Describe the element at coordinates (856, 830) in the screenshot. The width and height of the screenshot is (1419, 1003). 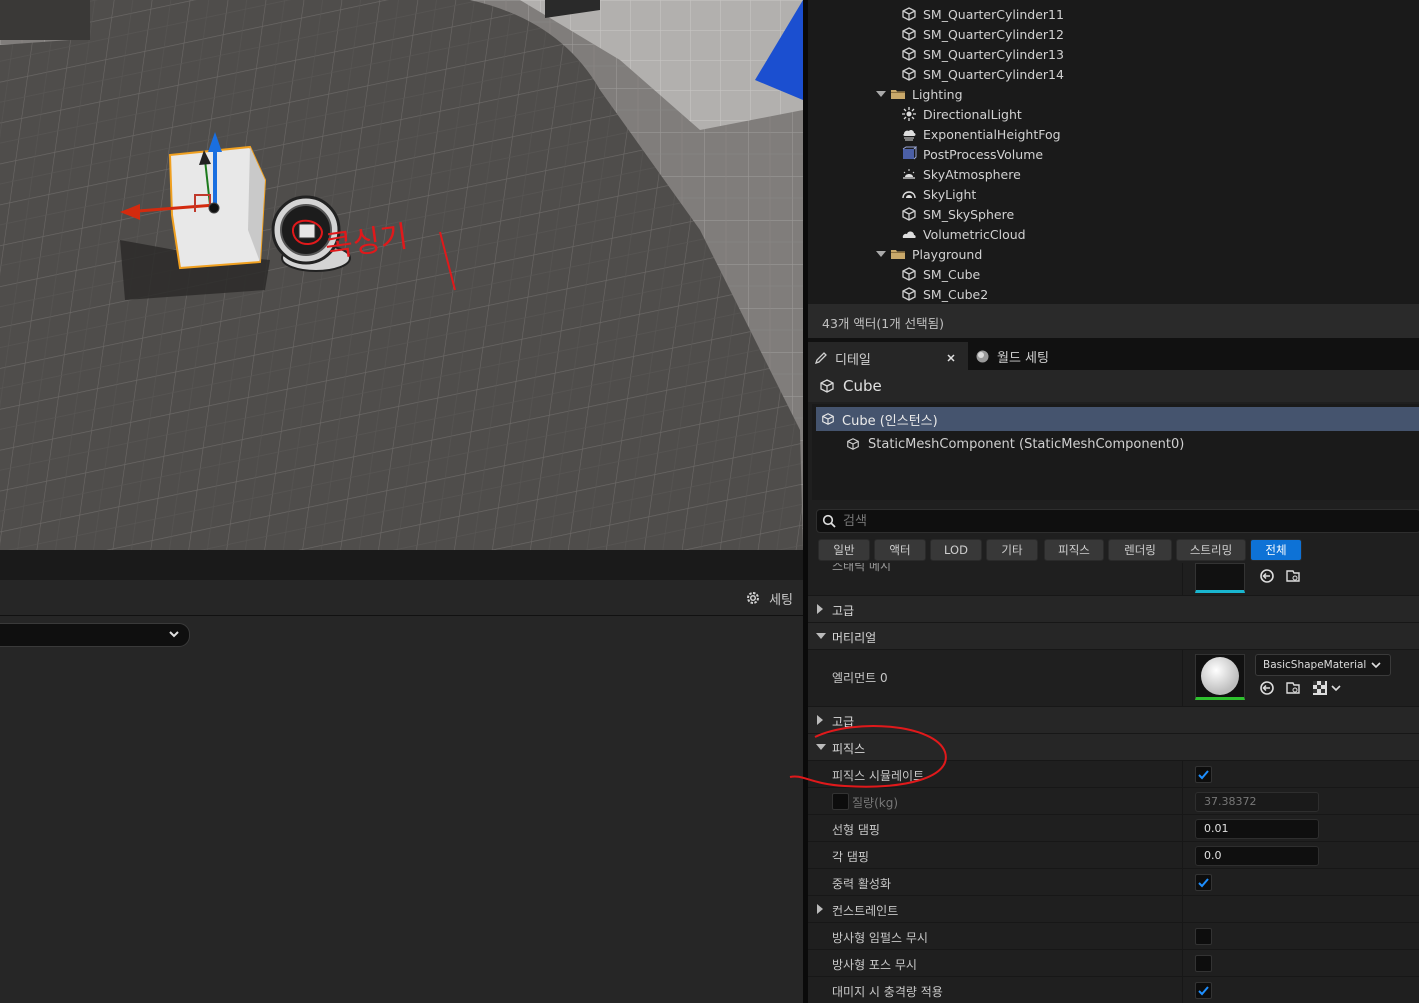
I see `prop-label-linear-damping: 선형 댐핑` at that location.